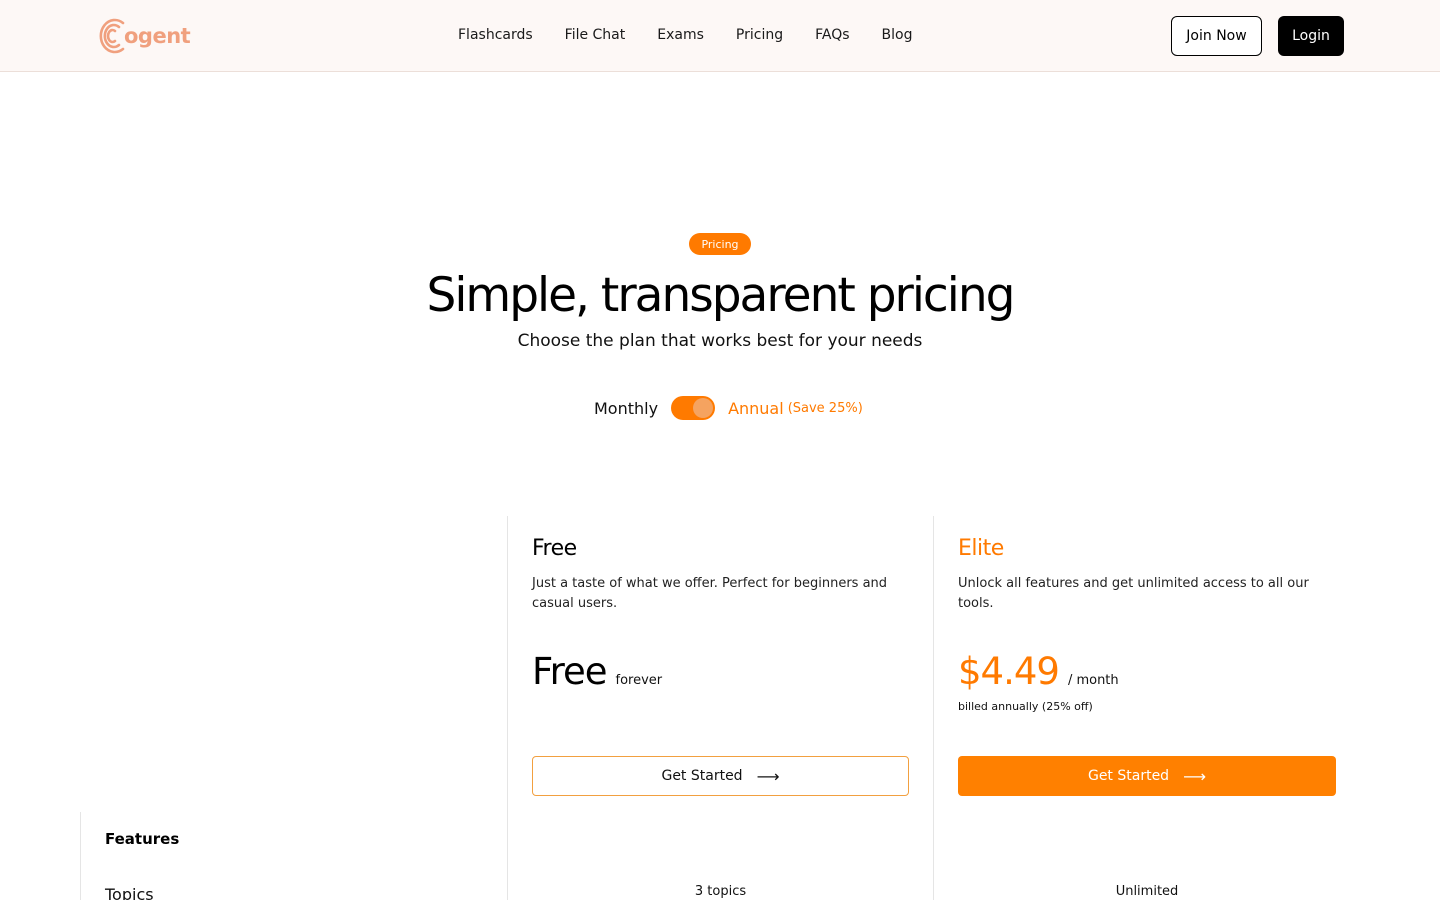  Describe the element at coordinates (756, 408) in the screenshot. I see `annual-label: Annual` at that location.